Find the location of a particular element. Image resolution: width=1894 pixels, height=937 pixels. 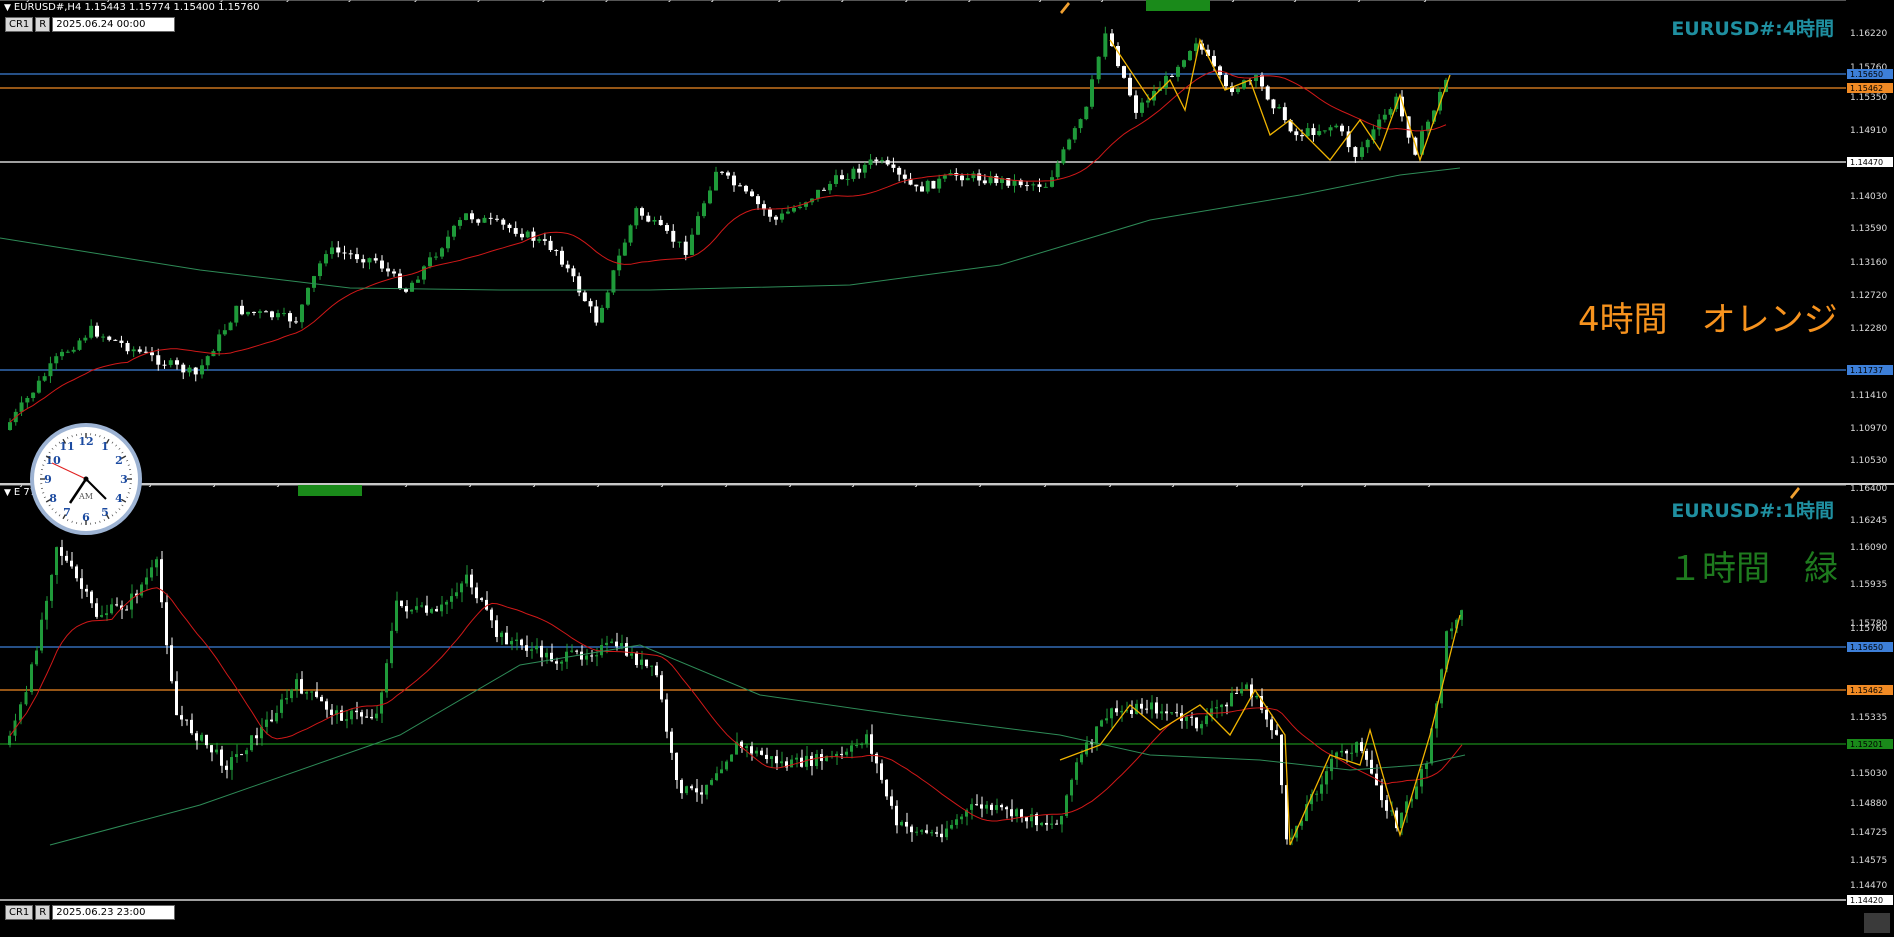

resize-grip-icon is located at coordinates (1877, 923).